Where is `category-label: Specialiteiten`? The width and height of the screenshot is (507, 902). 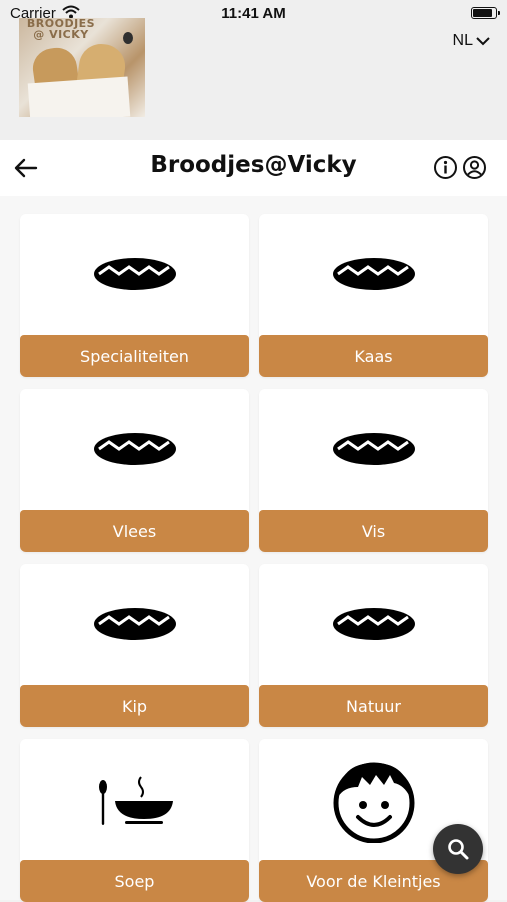
category-label: Specialiteiten is located at coordinates (134, 356).